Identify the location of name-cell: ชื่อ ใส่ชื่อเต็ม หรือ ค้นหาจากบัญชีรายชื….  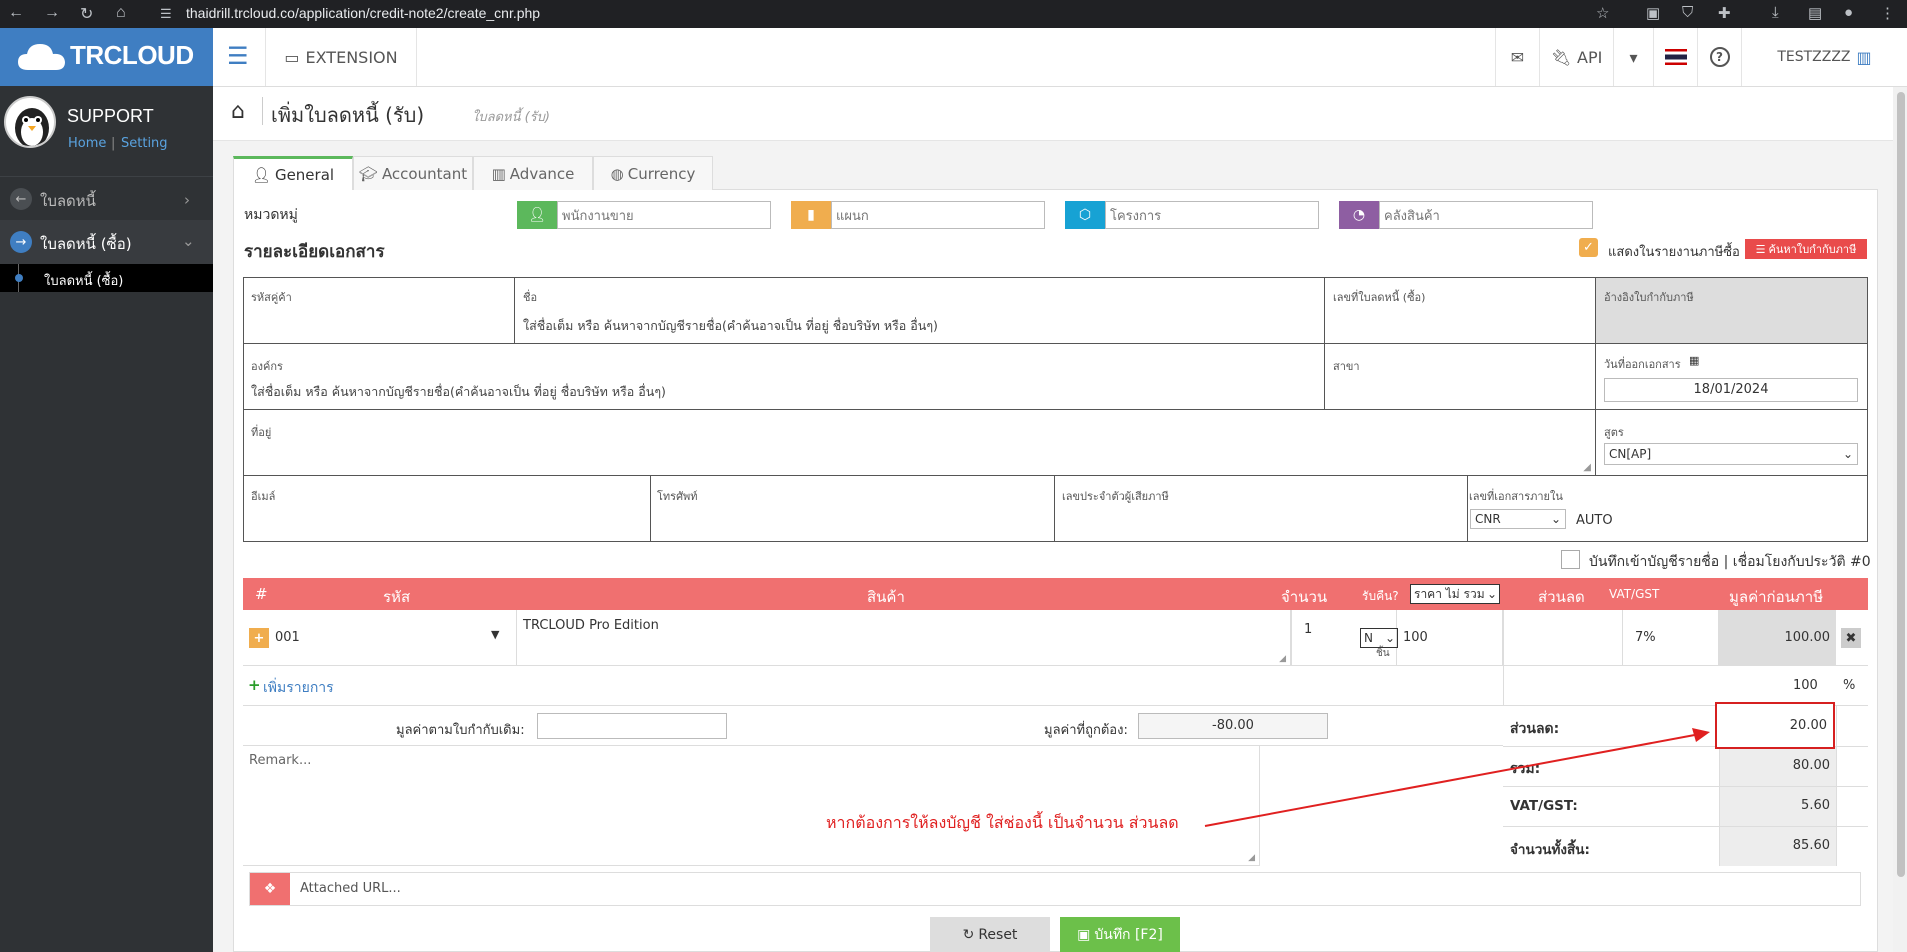
(919, 310).